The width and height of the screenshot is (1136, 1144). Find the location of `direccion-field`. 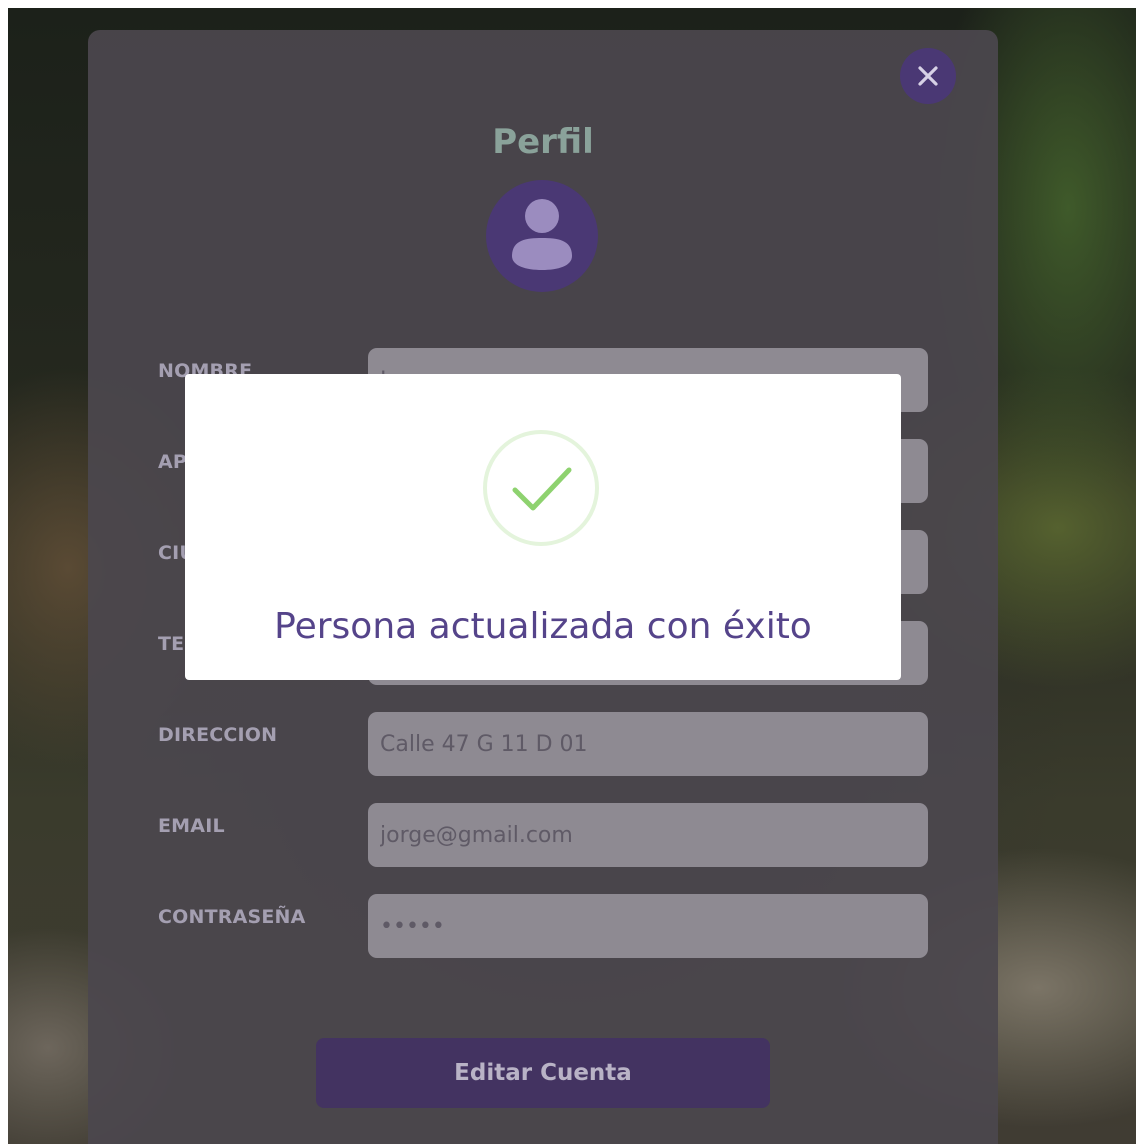

direccion-field is located at coordinates (648, 744).